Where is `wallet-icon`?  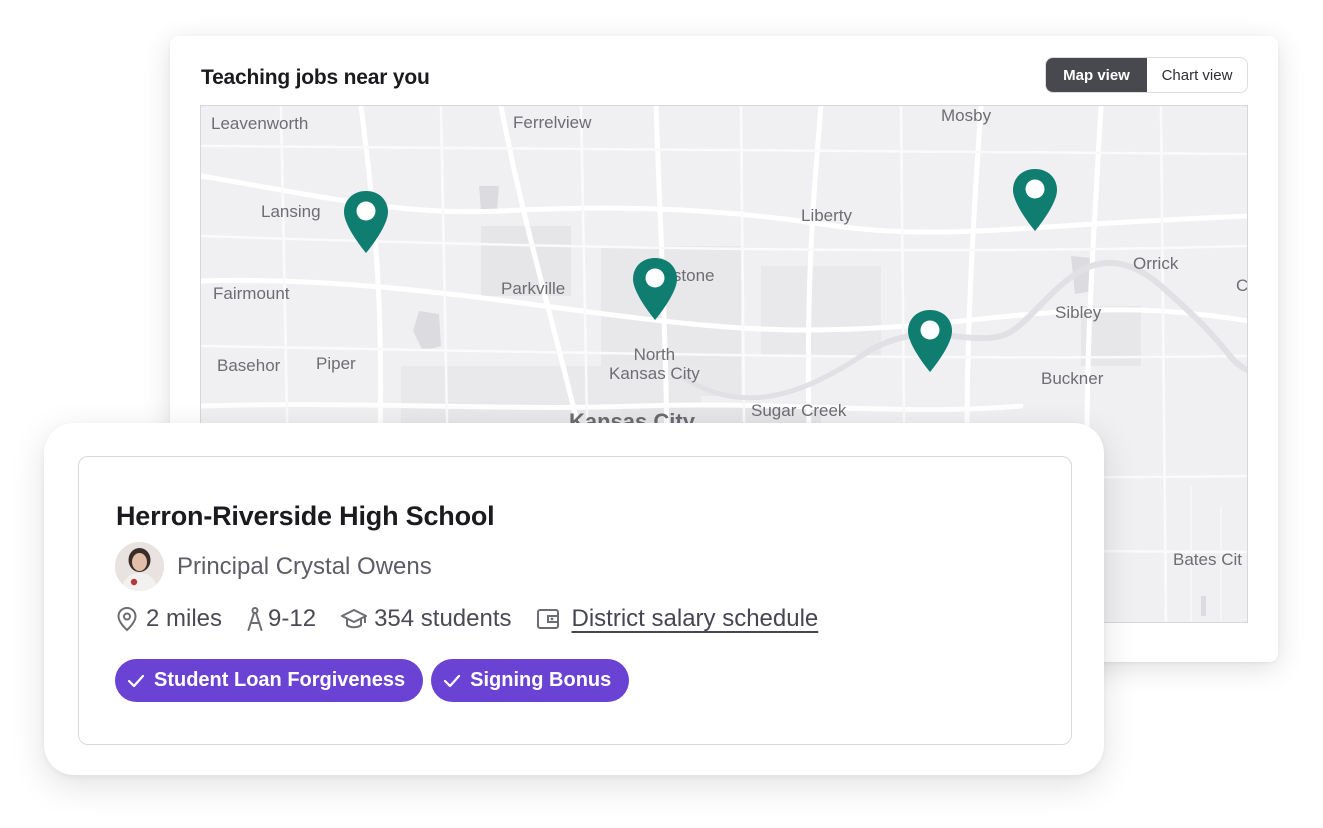
wallet-icon is located at coordinates (547, 619).